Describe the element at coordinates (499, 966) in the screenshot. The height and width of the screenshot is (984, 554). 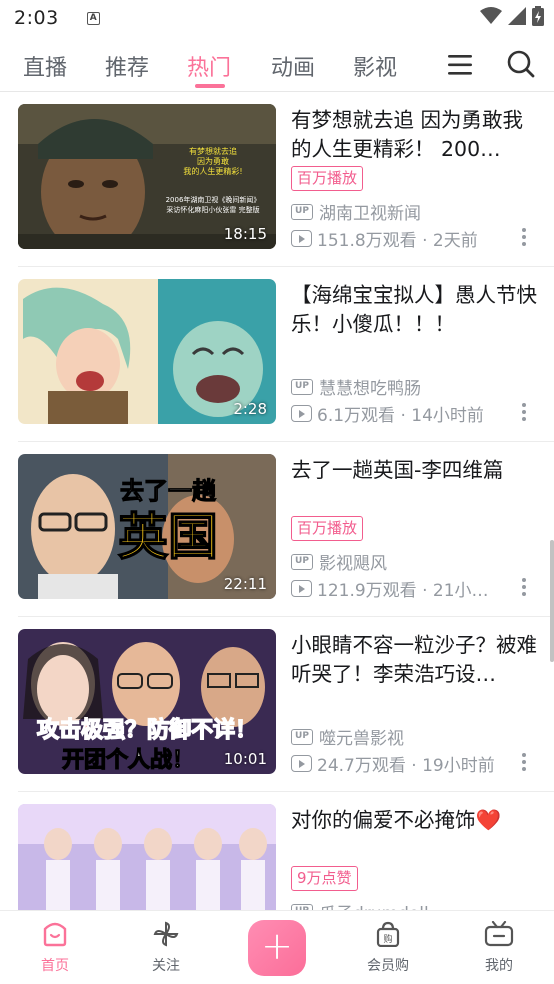
I see `nav-mine-label: 我的` at that location.